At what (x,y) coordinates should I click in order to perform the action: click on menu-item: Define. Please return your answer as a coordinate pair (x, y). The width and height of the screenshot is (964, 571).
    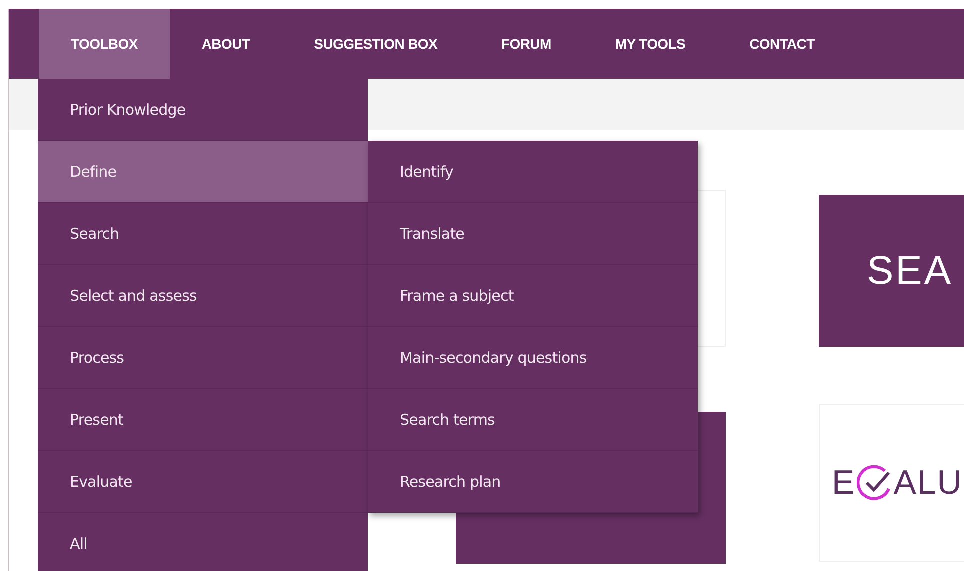
    Looking at the image, I should click on (203, 172).